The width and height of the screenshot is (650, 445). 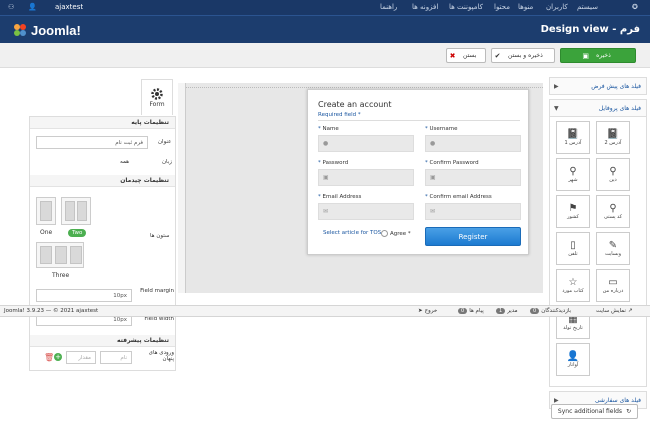 I want to click on lock-icon: ▣, so click(x=433, y=177).